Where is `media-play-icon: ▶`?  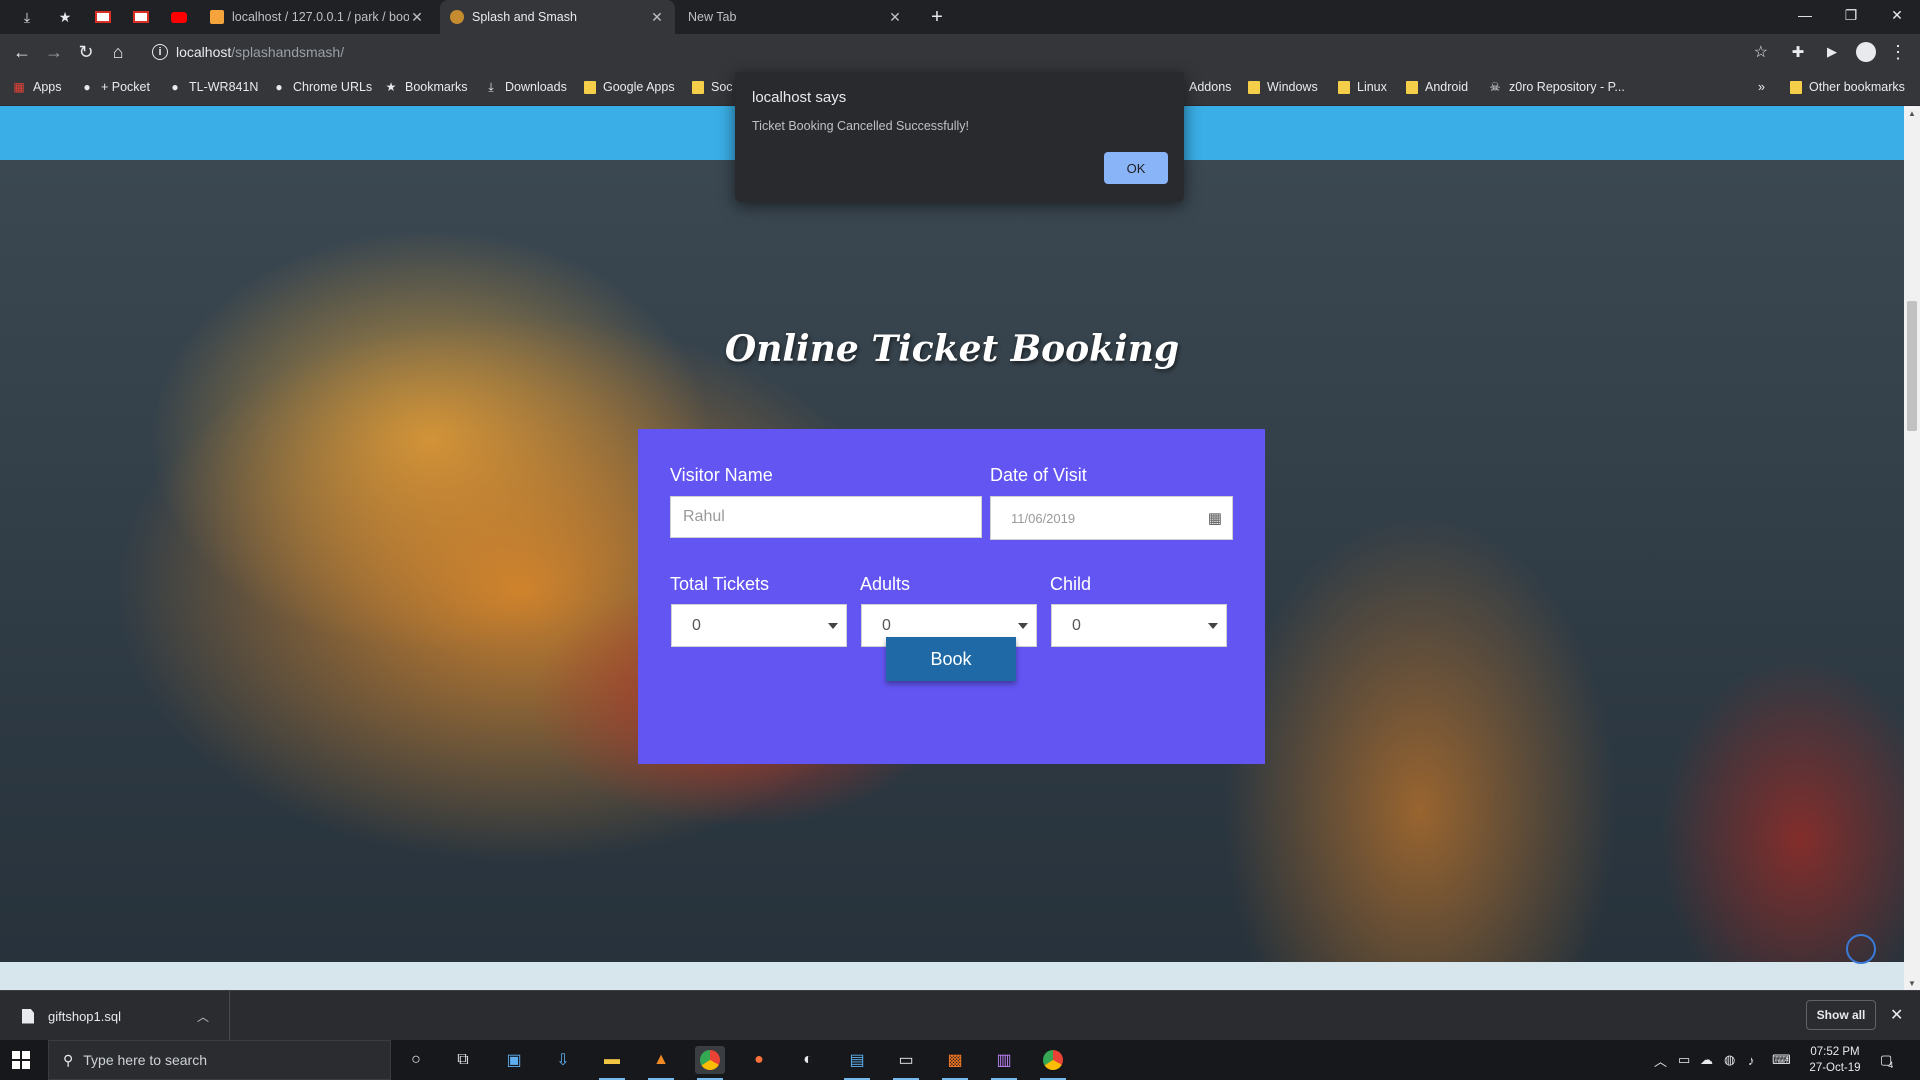
media-play-icon: ▶ is located at coordinates (1832, 52).